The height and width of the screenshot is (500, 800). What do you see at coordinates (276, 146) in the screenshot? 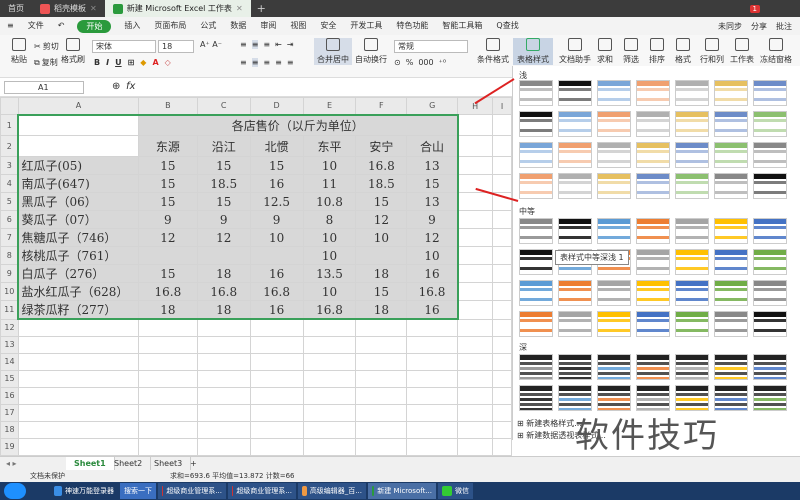
I see `store-header: 北惯` at bounding box center [276, 146].